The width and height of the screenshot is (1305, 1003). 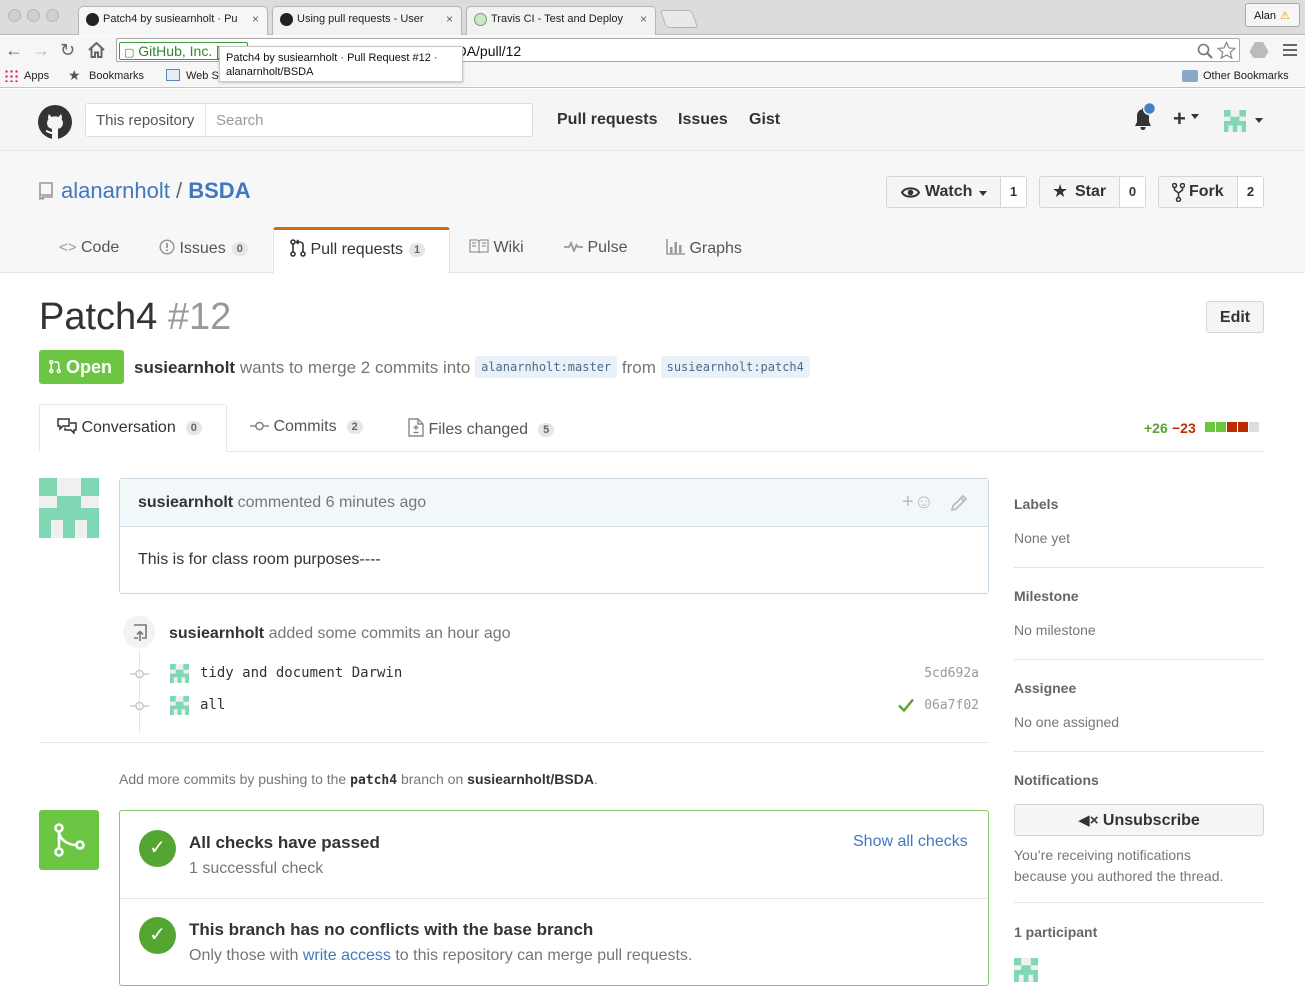 I want to click on commit-message-link: tidy and document Darwin, so click(x=301, y=673).